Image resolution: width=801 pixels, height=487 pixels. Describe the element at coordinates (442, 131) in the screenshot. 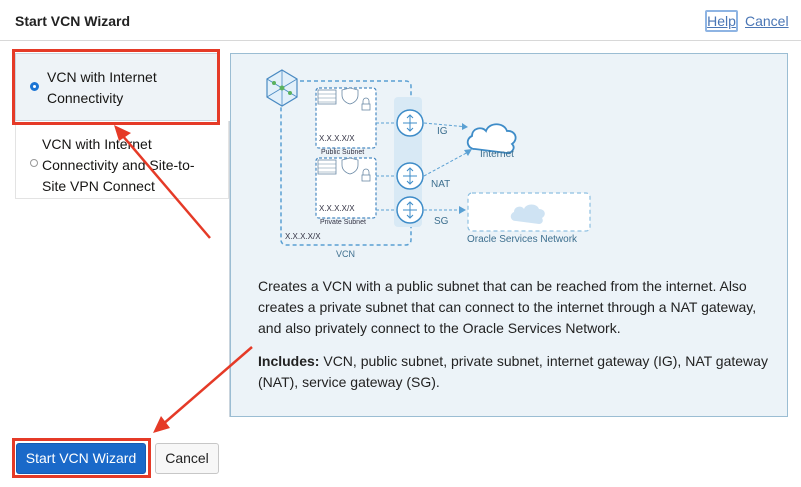

I see `ig-label: IG` at that location.